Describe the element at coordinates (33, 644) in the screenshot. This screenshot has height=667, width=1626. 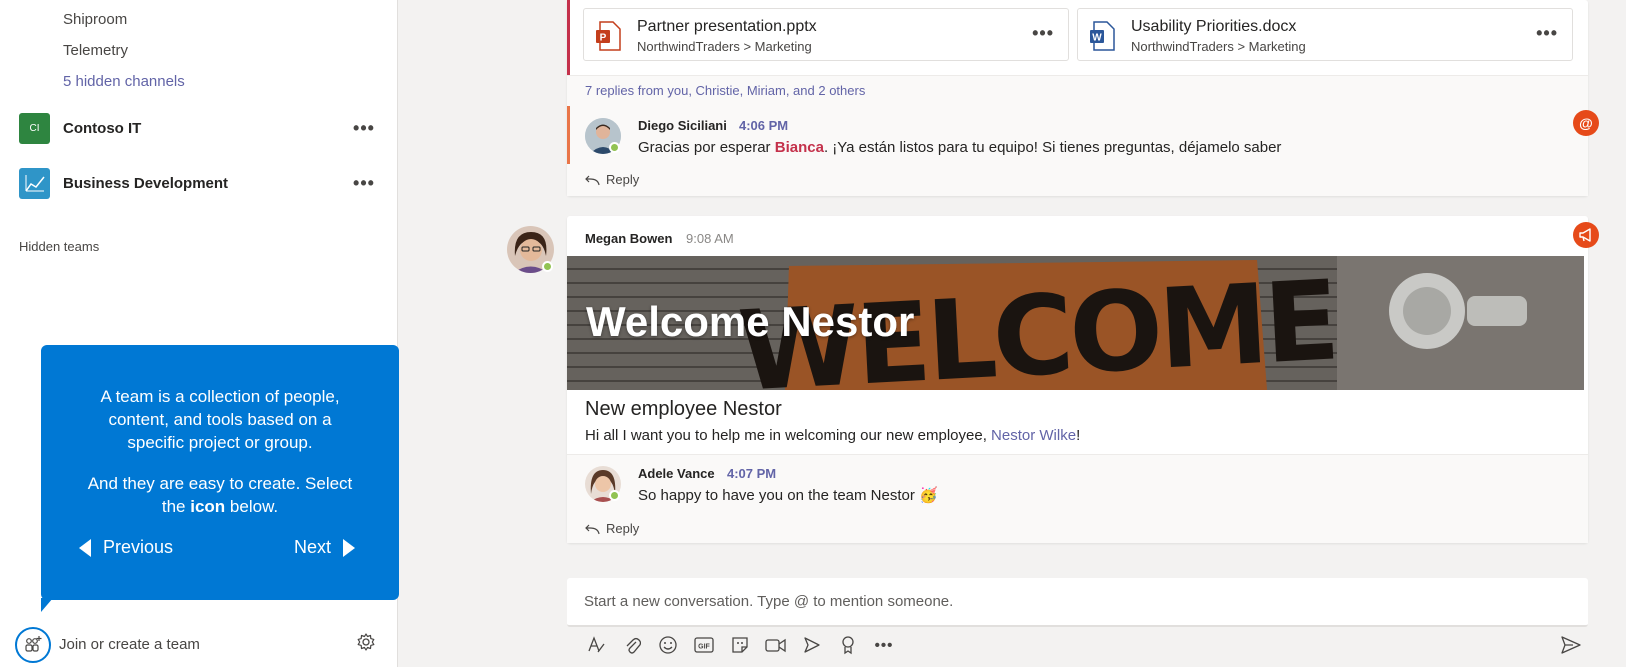
I see `join-team-icon` at that location.